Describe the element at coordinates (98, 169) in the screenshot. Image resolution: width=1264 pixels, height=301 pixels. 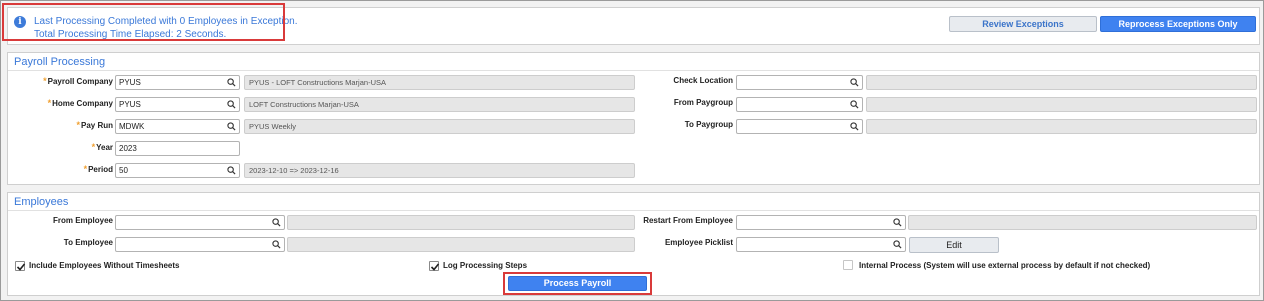
I see `period-label: *Period` at that location.